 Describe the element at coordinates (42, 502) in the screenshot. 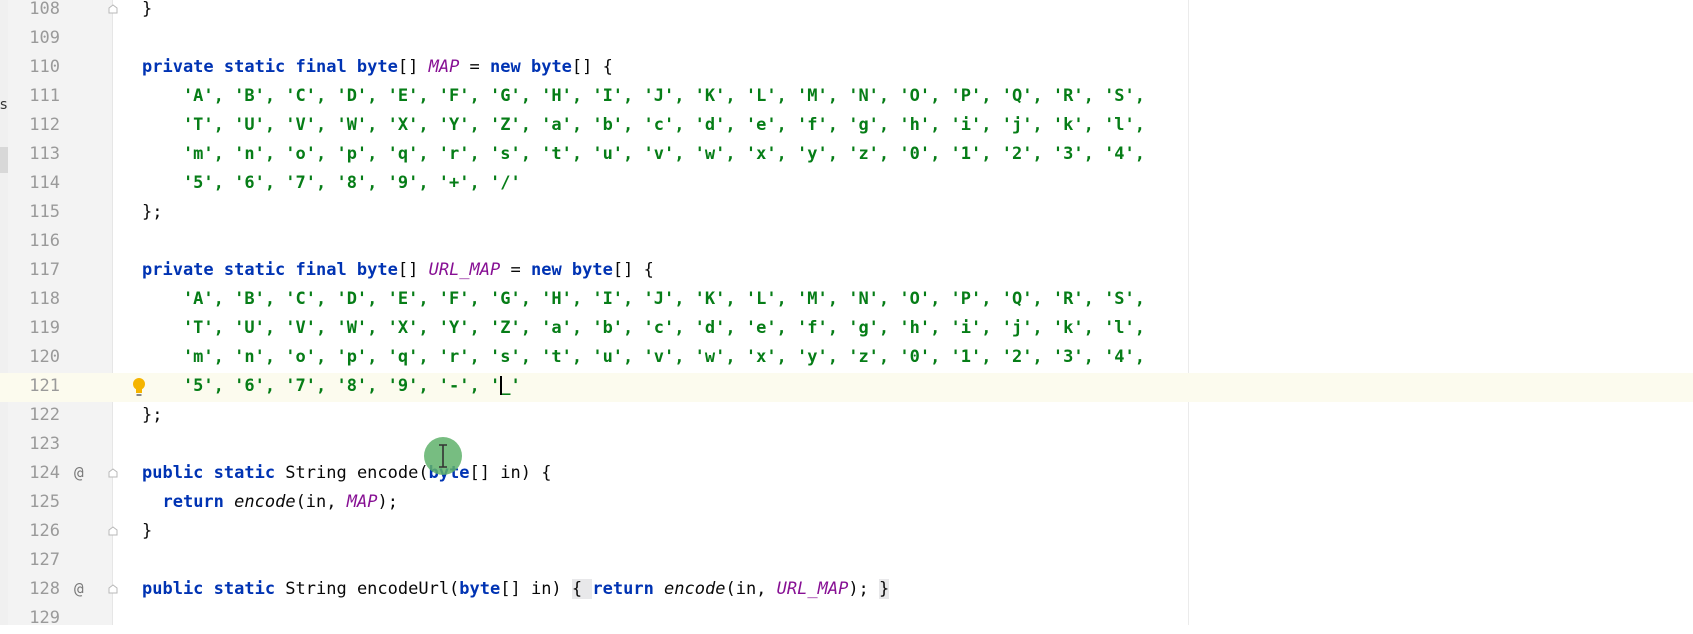

I see `line-number: 125` at that location.